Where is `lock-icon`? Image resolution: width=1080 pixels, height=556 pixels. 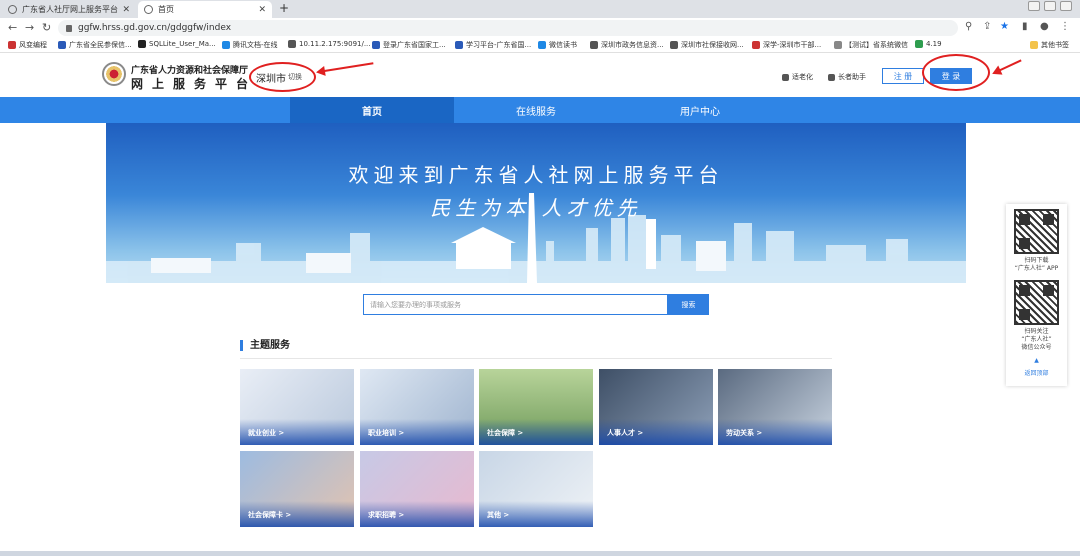 lock-icon is located at coordinates (69, 28).